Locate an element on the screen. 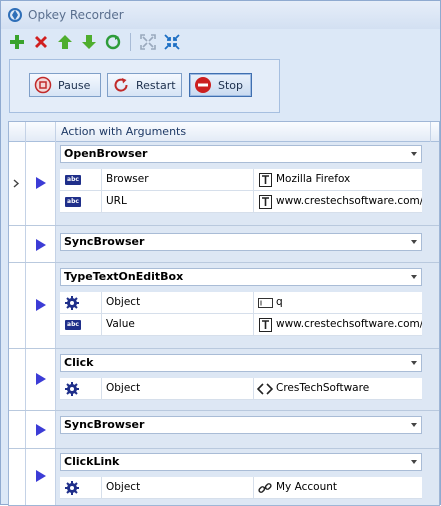 Image resolution: width=441 pixels, height=506 pixels. editbox-icon is located at coordinates (265, 303).